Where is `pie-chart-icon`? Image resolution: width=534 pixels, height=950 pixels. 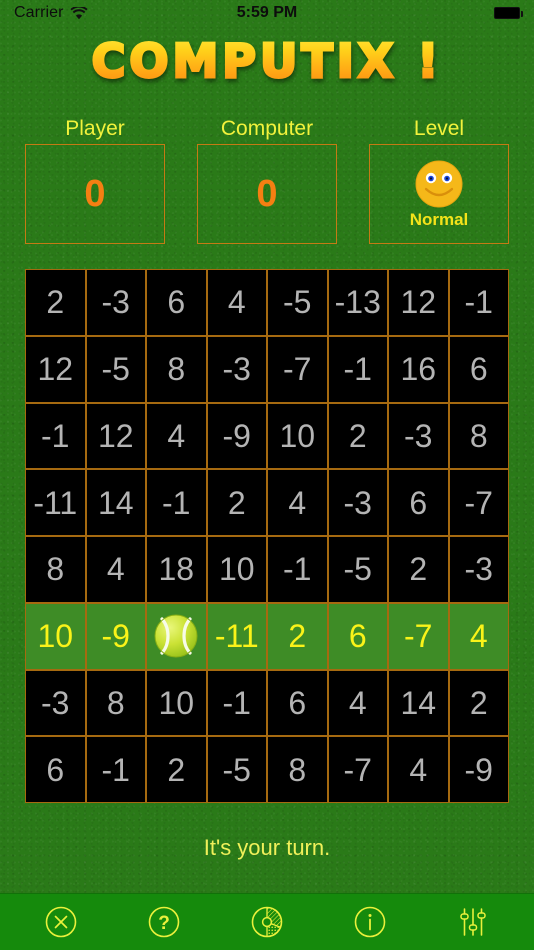
pie-chart-icon is located at coordinates (267, 922).